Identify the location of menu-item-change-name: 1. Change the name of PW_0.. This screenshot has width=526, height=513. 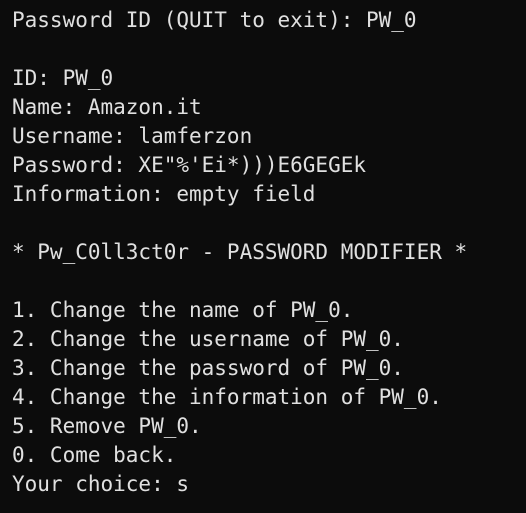
(183, 310).